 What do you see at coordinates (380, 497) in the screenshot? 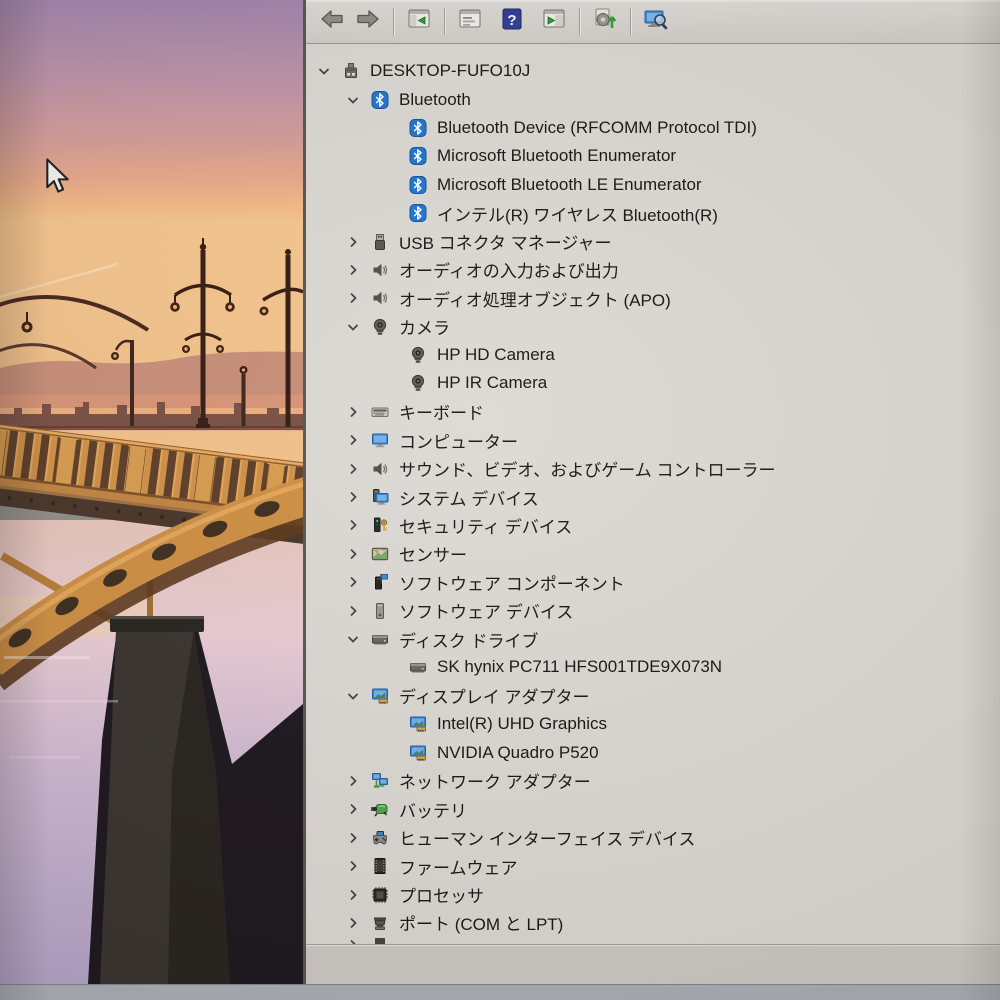
I see `system-icon` at bounding box center [380, 497].